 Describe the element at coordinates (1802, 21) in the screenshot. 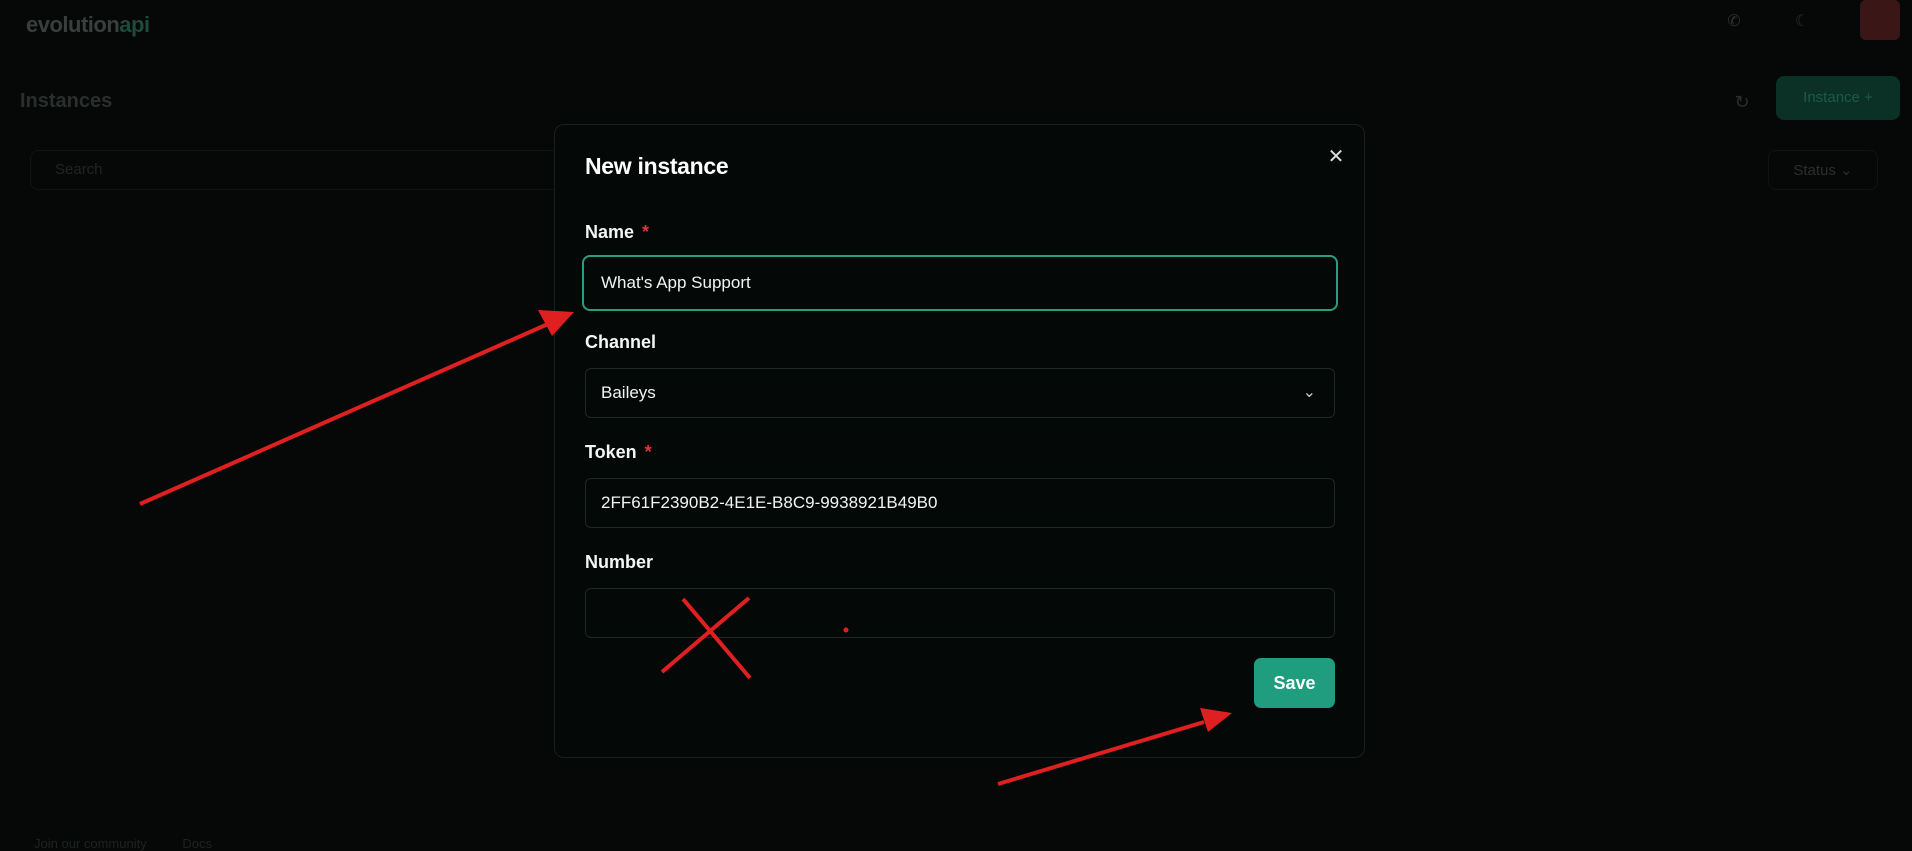

I see `theme-icon: ☾` at that location.